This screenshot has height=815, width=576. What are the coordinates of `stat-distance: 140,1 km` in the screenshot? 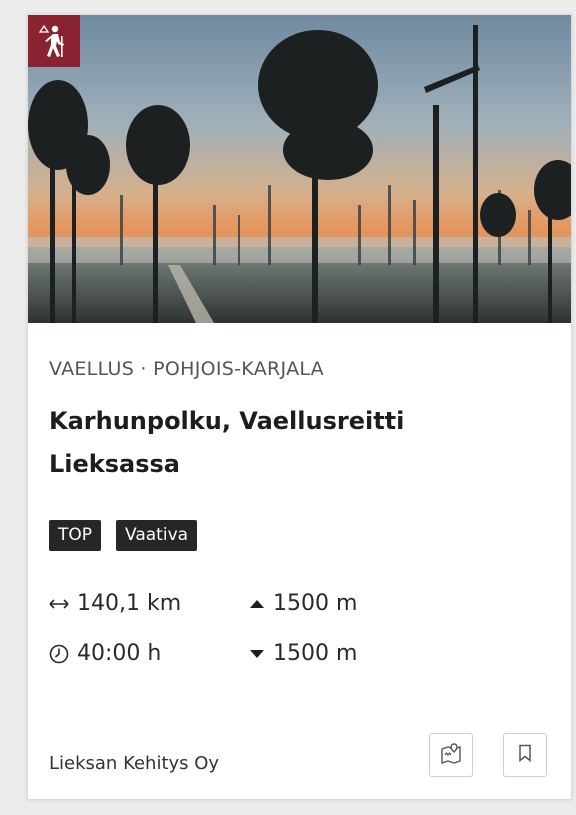 It's located at (115, 603).